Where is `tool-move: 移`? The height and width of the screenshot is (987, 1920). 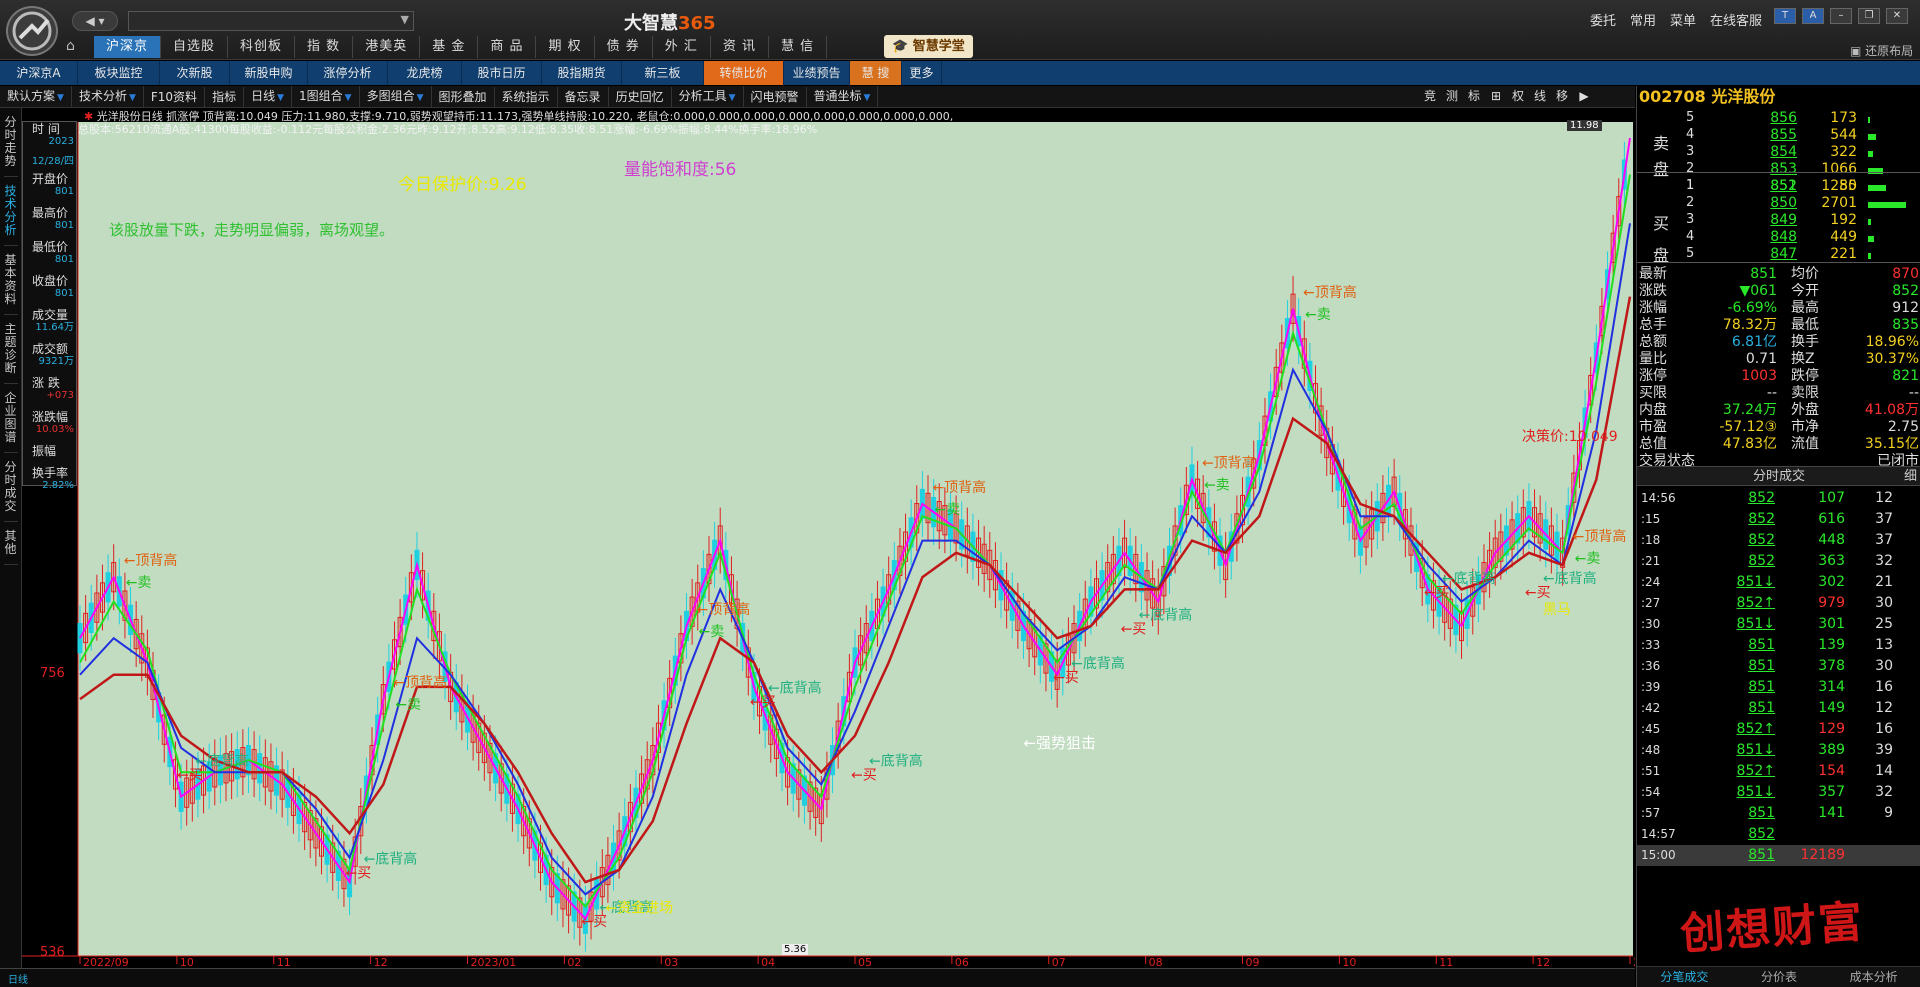
tool-move: 移 is located at coordinates (1562, 96).